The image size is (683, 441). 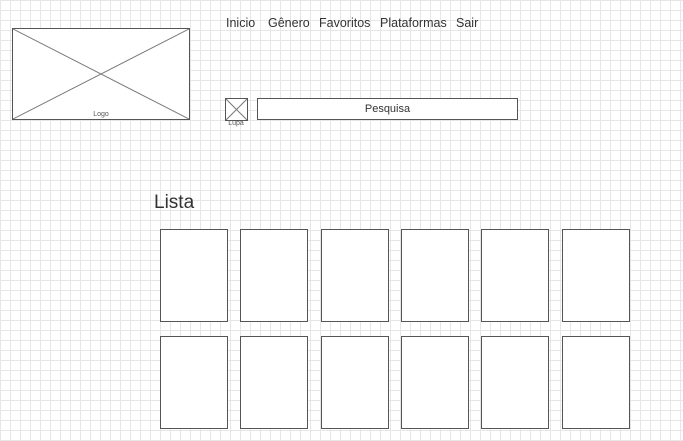 I want to click on logo-placeholder: Logo, so click(x=101, y=74).